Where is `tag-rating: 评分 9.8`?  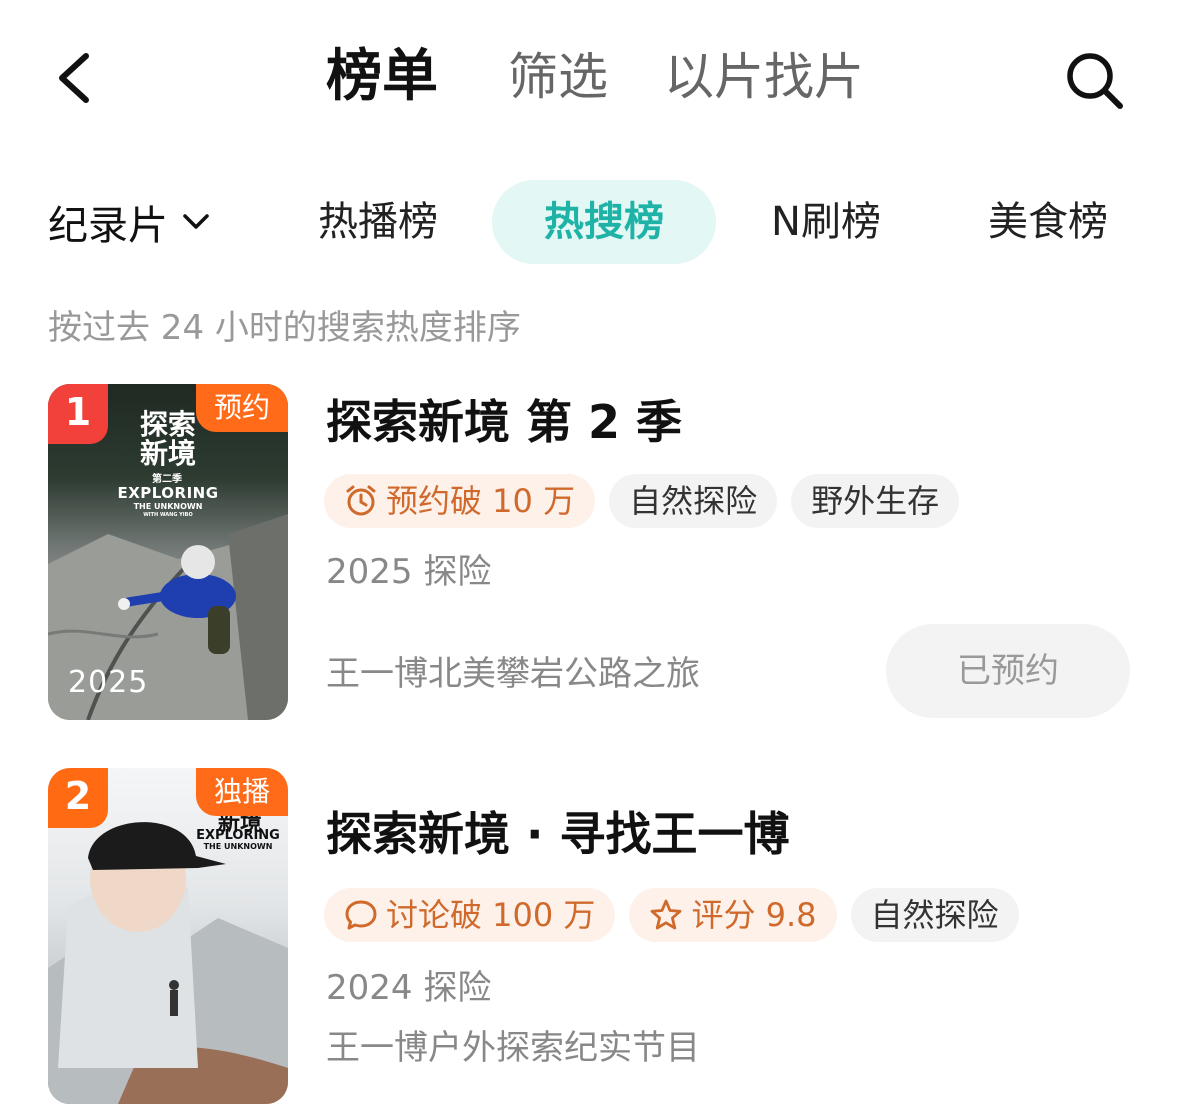 tag-rating: 评分 9.8 is located at coordinates (733, 915).